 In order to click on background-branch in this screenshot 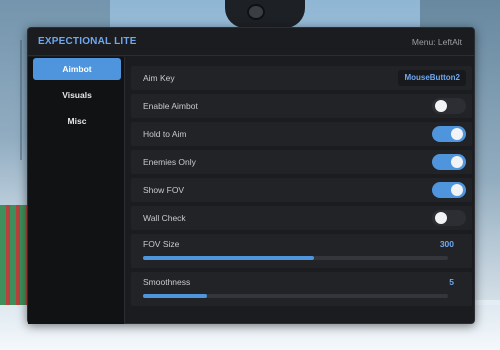, I will do `click(21, 100)`.